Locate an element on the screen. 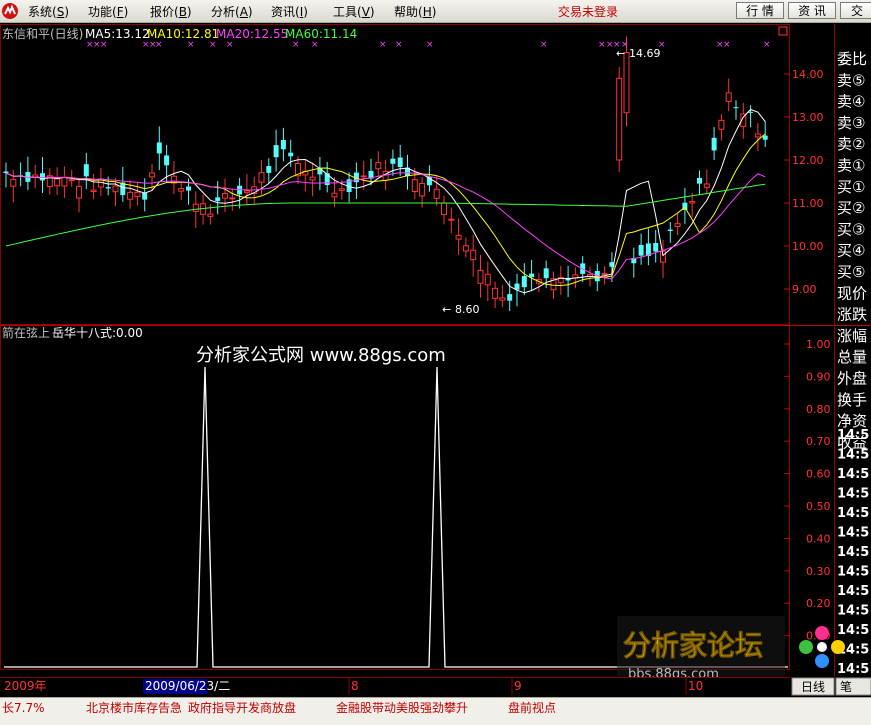 This screenshot has width=871, height=725. quote-label: 卖⑤ is located at coordinates (851, 80).